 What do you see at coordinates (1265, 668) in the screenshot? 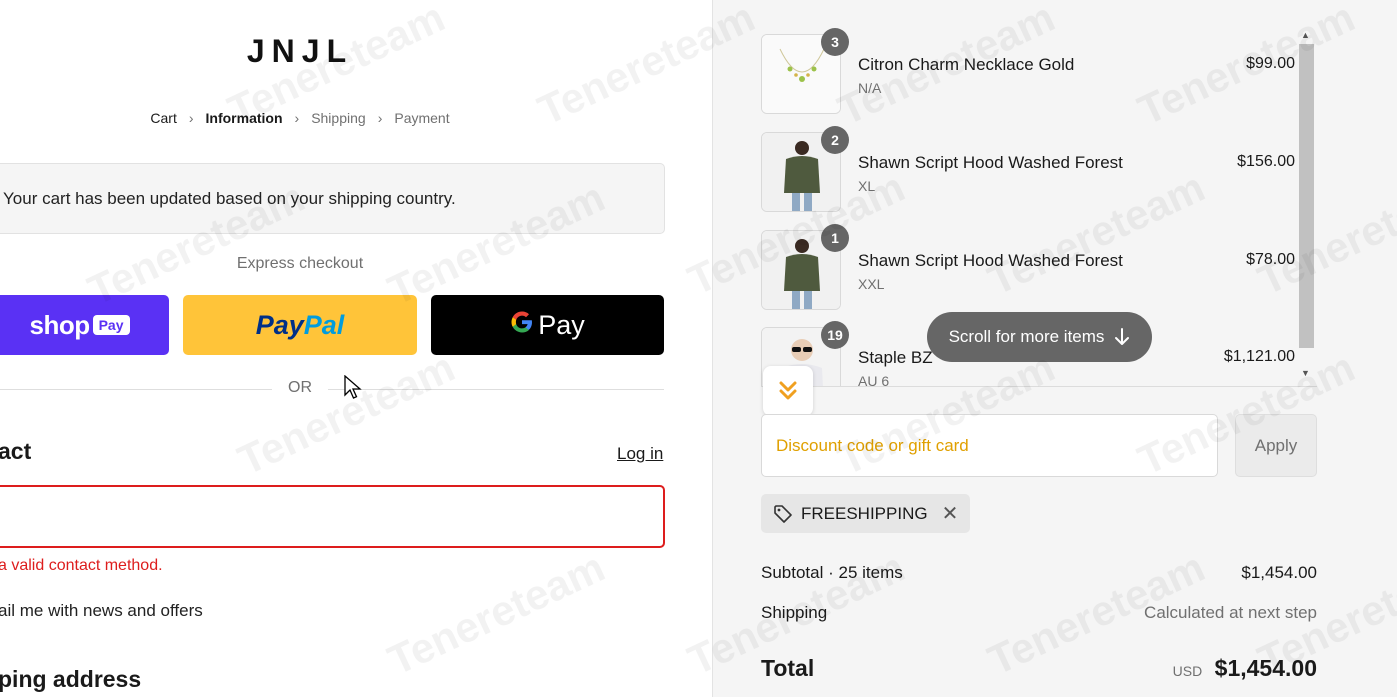
I see `total-value: $1,454.00` at bounding box center [1265, 668].